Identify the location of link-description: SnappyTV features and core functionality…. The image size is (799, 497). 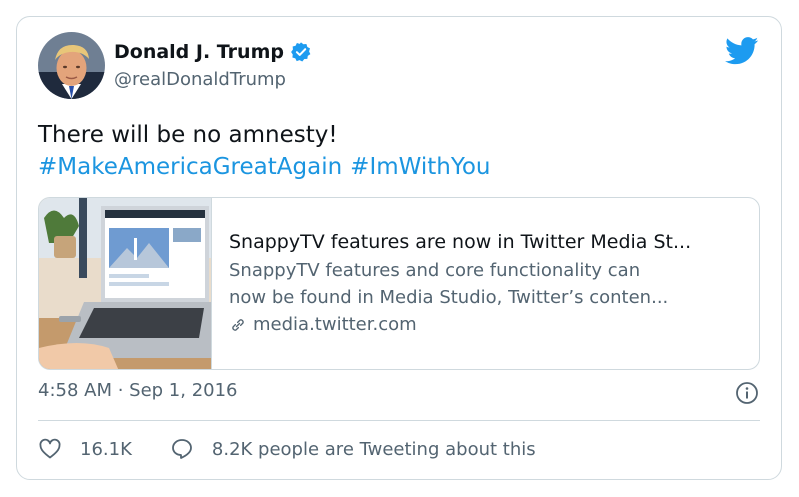
(489, 284).